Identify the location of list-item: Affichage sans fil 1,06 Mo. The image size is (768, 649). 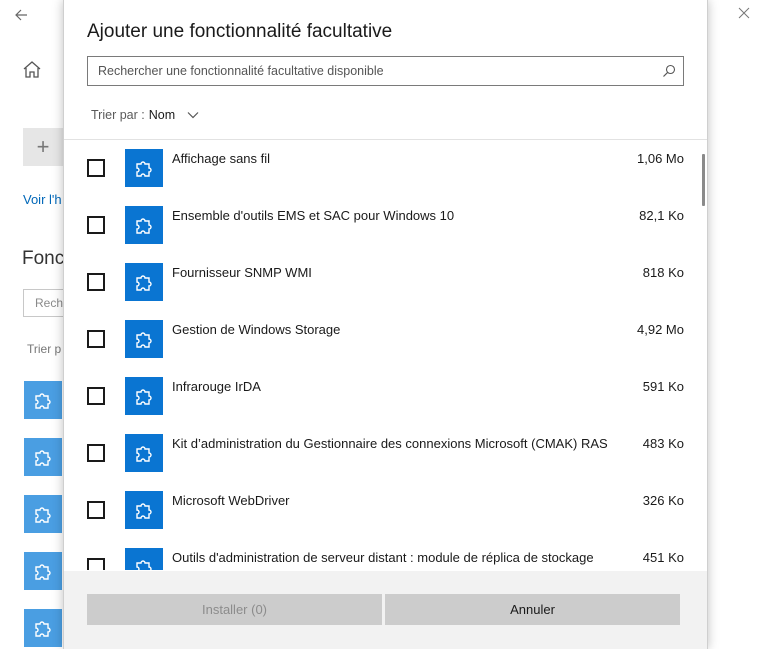
(385, 168).